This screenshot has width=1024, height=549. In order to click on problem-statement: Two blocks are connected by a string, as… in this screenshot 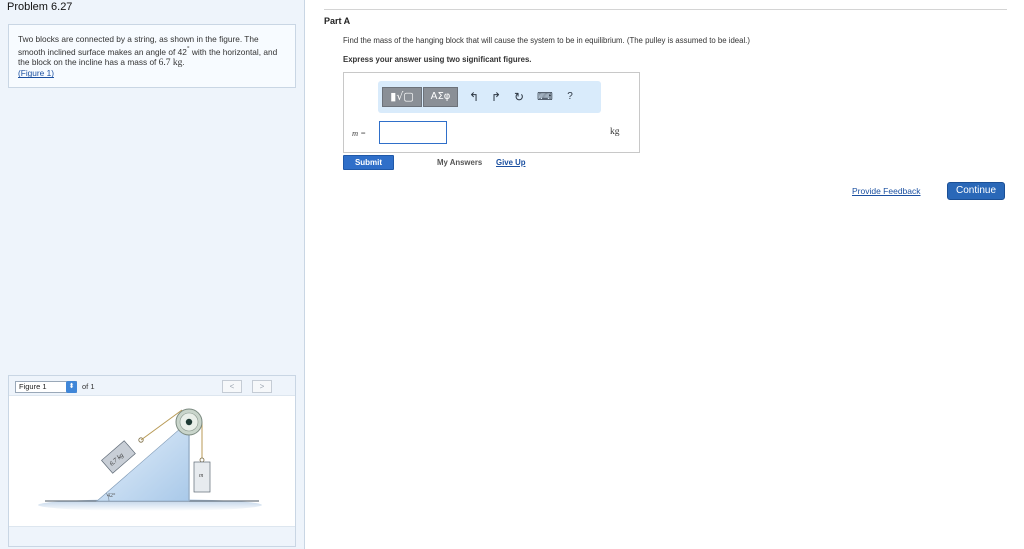, I will do `click(152, 56)`.